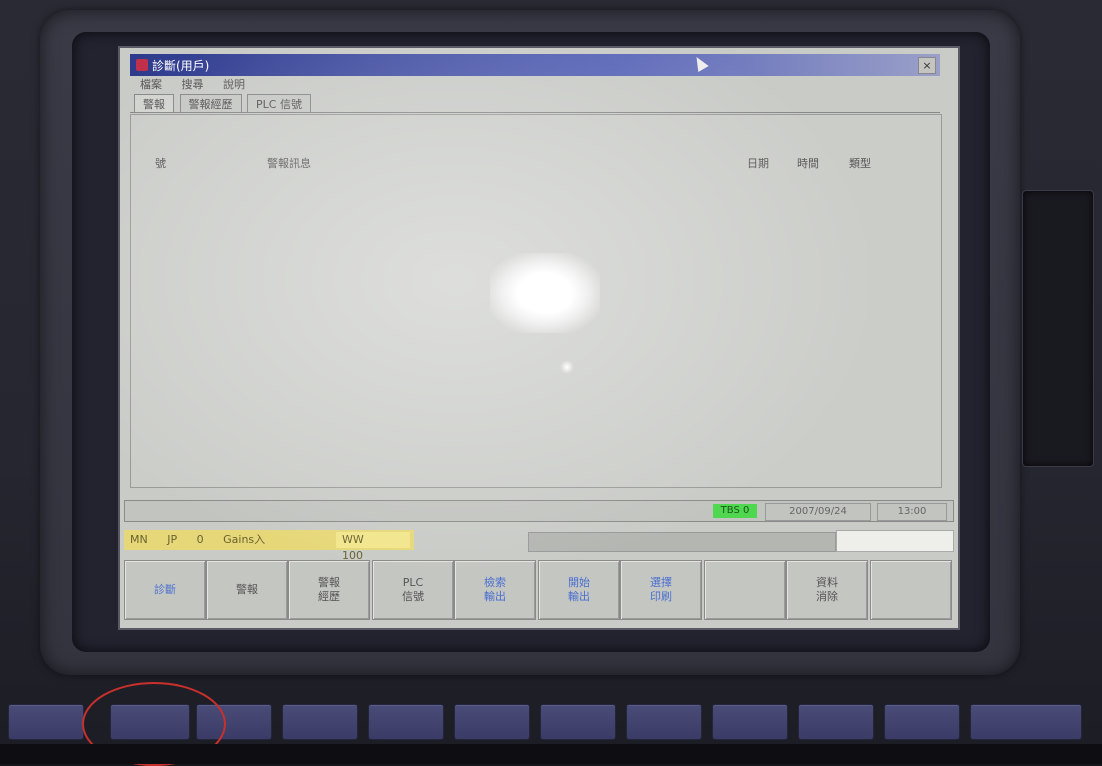  Describe the element at coordinates (289, 163) in the screenshot. I see `col-header-message: 警報訊息` at that location.